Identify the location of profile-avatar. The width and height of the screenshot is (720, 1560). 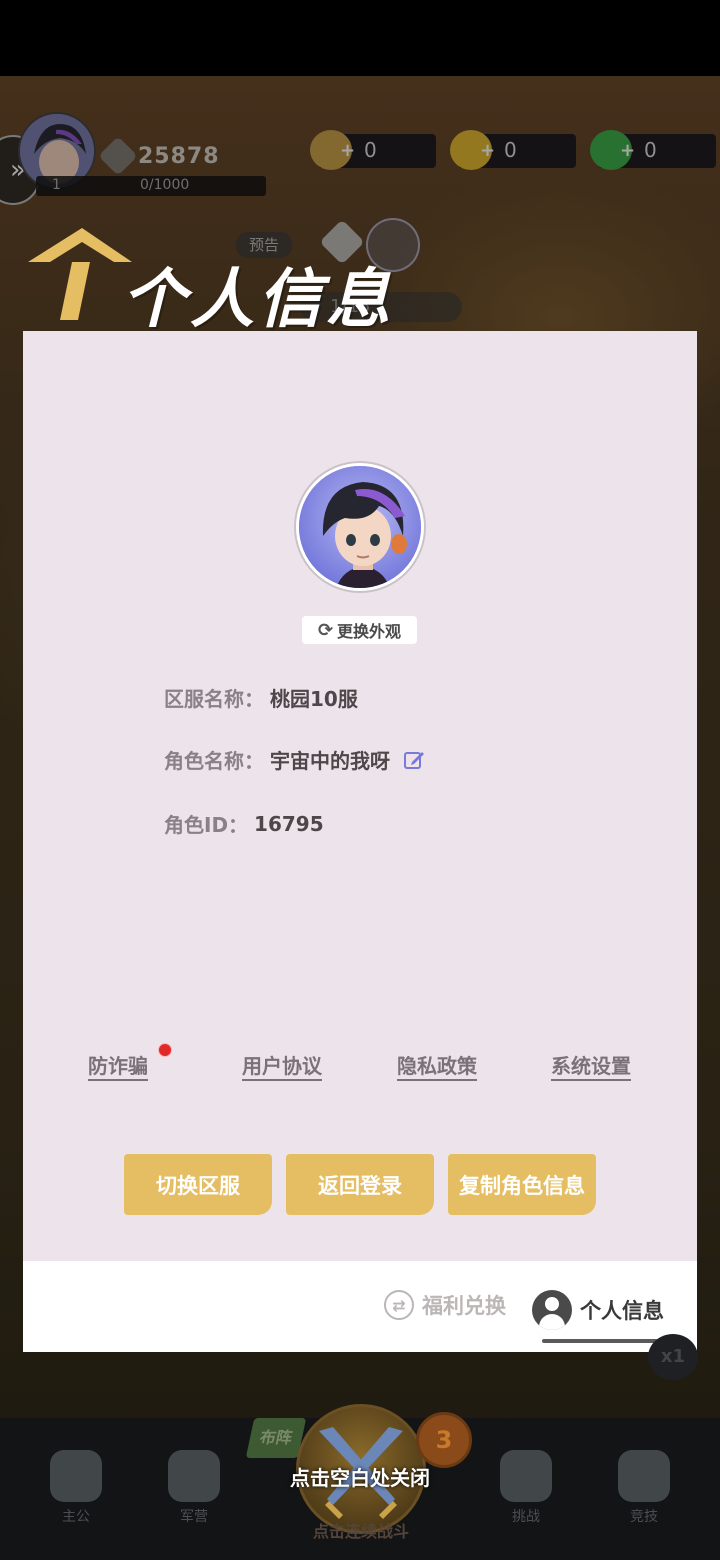
(360, 527).